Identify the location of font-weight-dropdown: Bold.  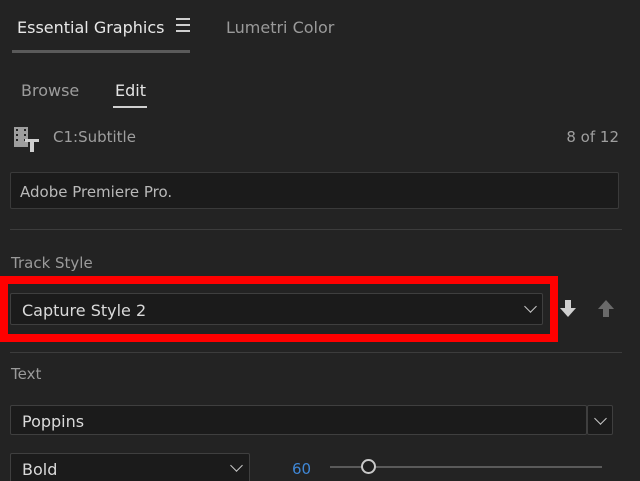
(130, 467).